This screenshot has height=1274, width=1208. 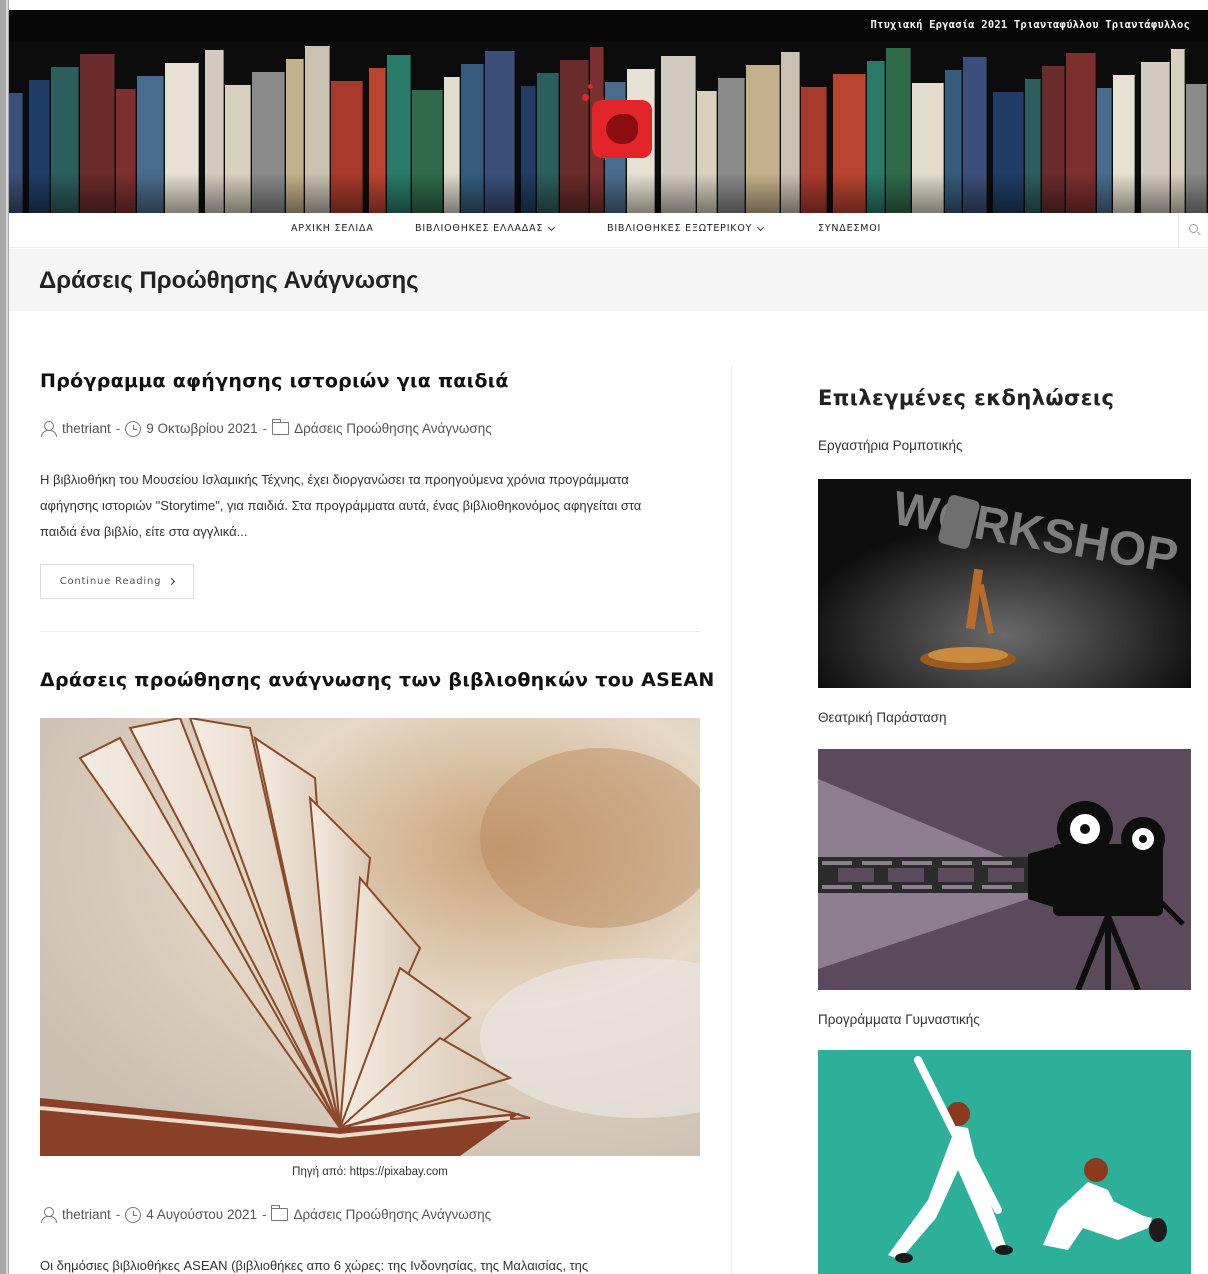 I want to click on nav-item-label: ΣΥΝΔΕΣΜΟΙ, so click(x=850, y=228).